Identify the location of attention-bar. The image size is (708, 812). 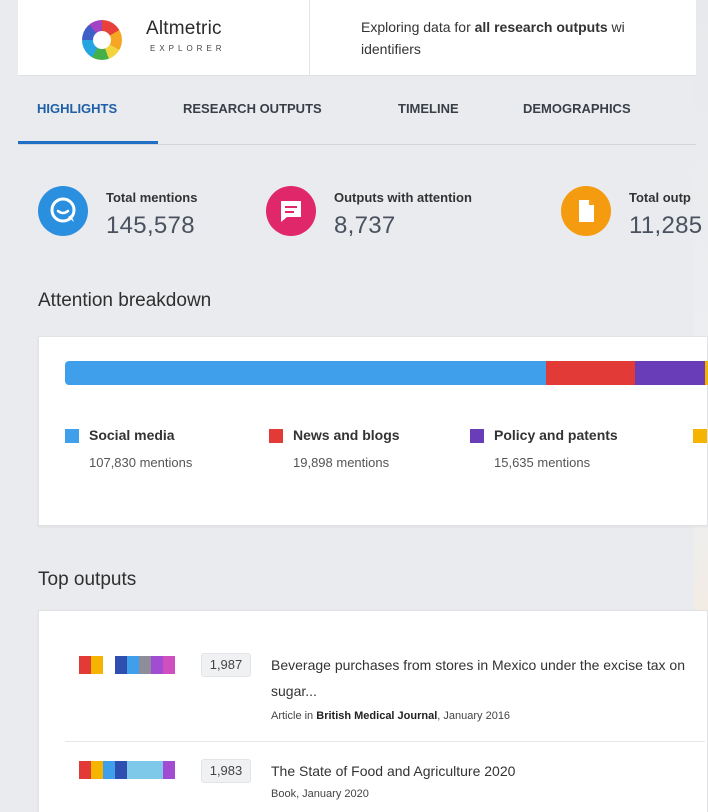
(386, 373).